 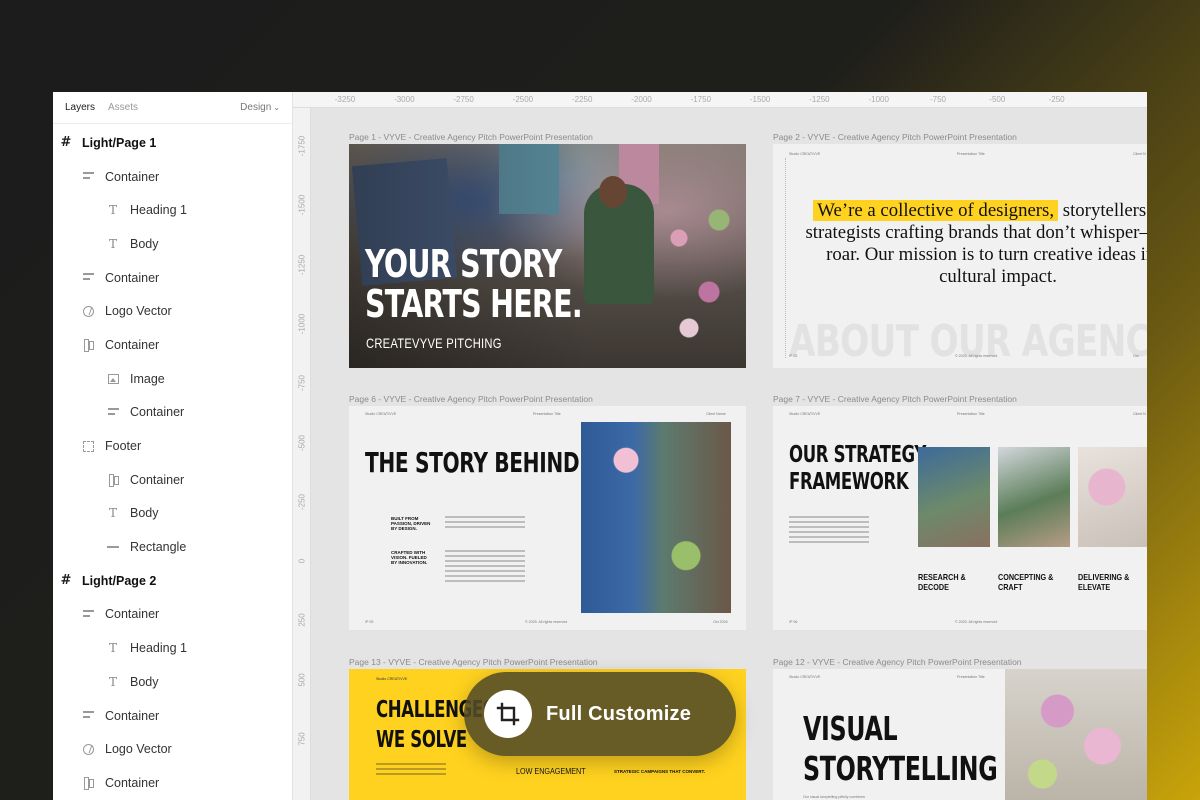 What do you see at coordinates (302, 264) in the screenshot?
I see `ruler-tick-label: -1250` at bounding box center [302, 264].